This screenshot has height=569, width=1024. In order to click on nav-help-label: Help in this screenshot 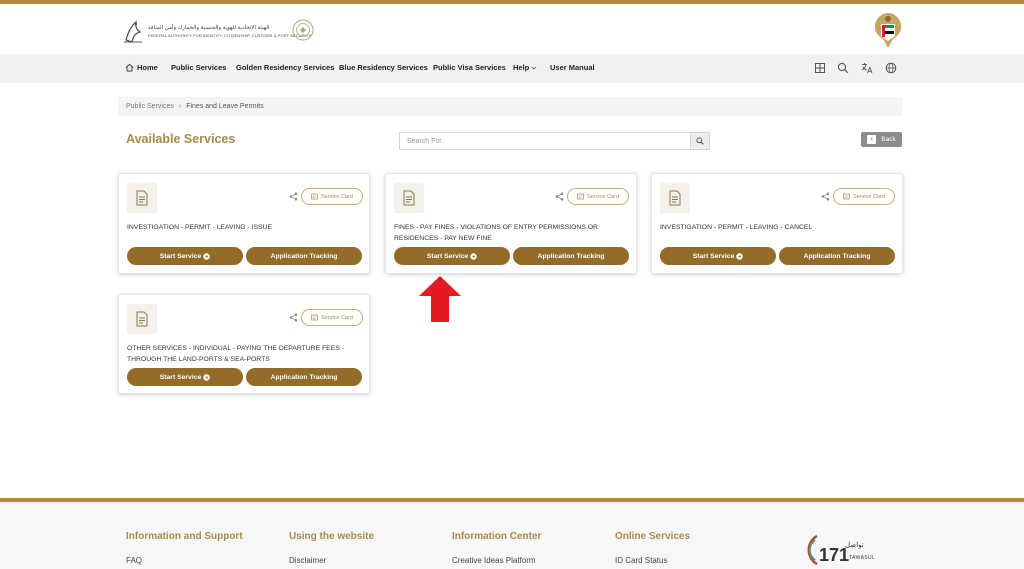, I will do `click(521, 67)`.